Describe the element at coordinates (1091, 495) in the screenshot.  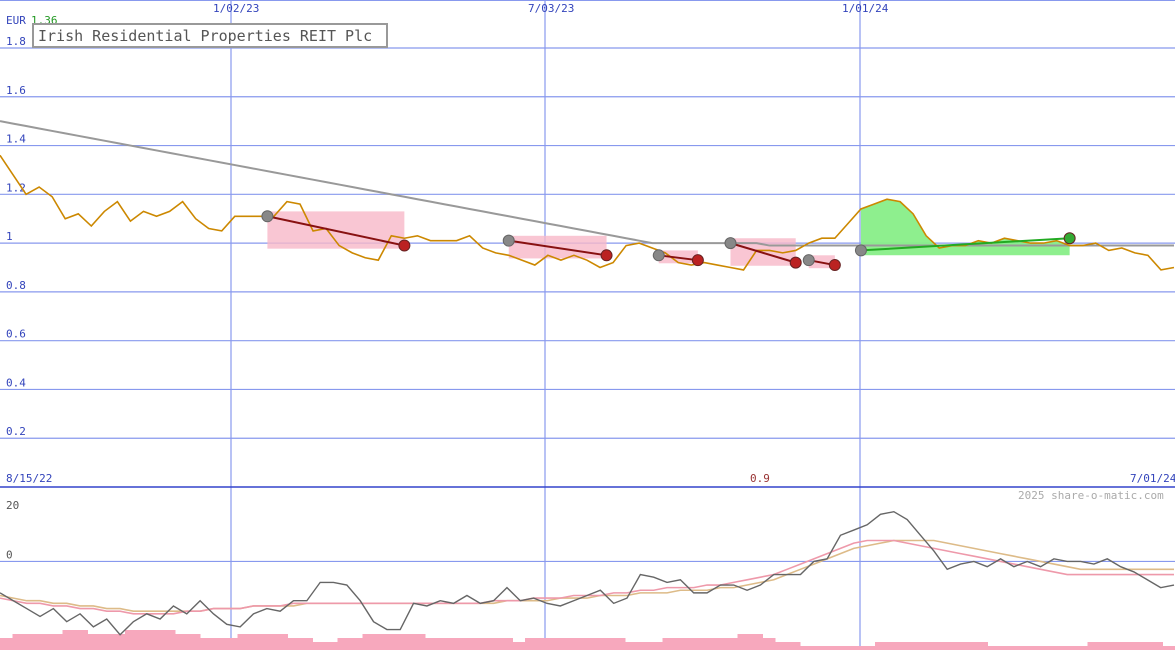
I see `watermark: 2025 share-o-matic.com` at that location.